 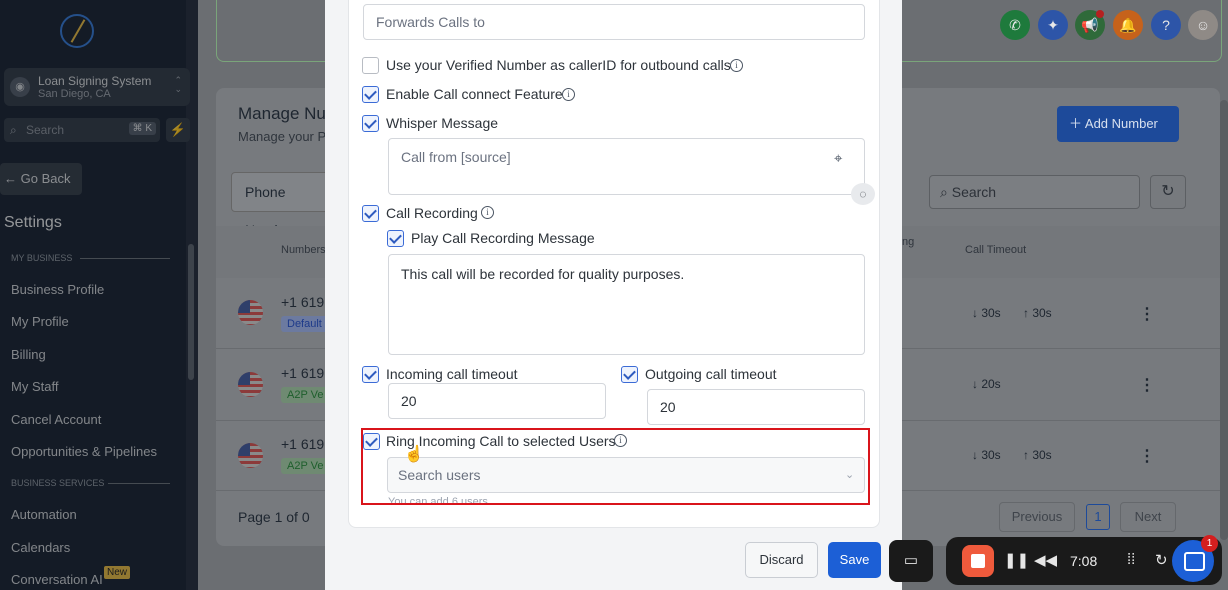 What do you see at coordinates (456, 157) in the screenshot?
I see `whisper-placeholder: Call from [source]` at bounding box center [456, 157].